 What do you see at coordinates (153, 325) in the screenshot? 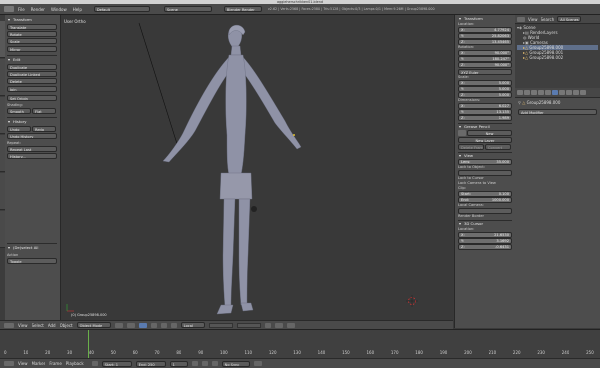
I see `translate-manip-icon` at bounding box center [153, 325].